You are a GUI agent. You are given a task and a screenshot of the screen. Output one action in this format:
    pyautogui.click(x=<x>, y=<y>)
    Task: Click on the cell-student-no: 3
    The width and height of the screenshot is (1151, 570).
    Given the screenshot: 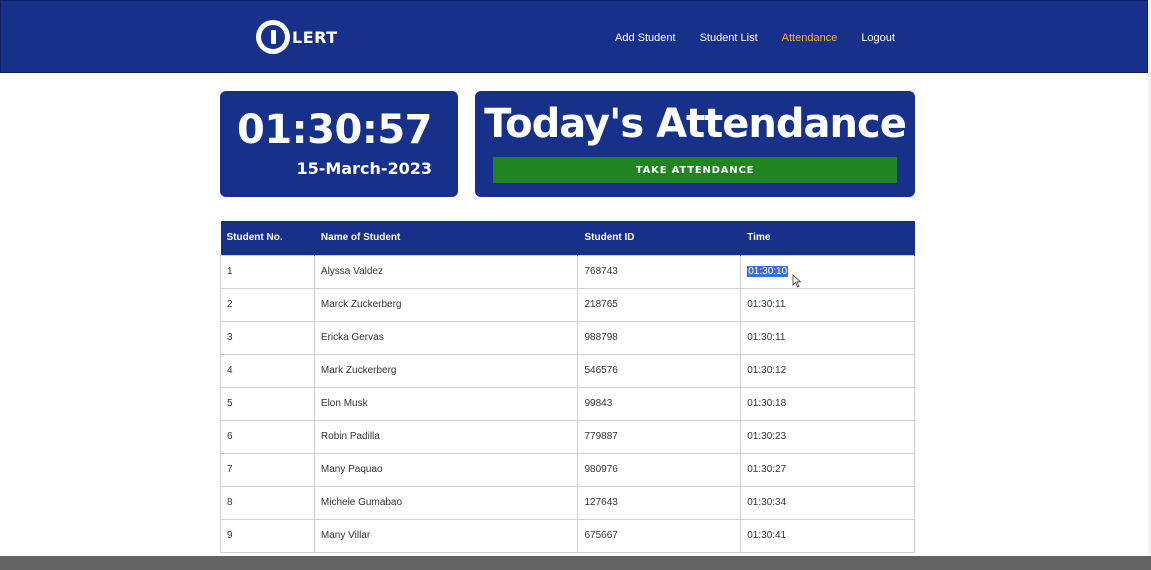 What is the action you would take?
    pyautogui.click(x=267, y=337)
    